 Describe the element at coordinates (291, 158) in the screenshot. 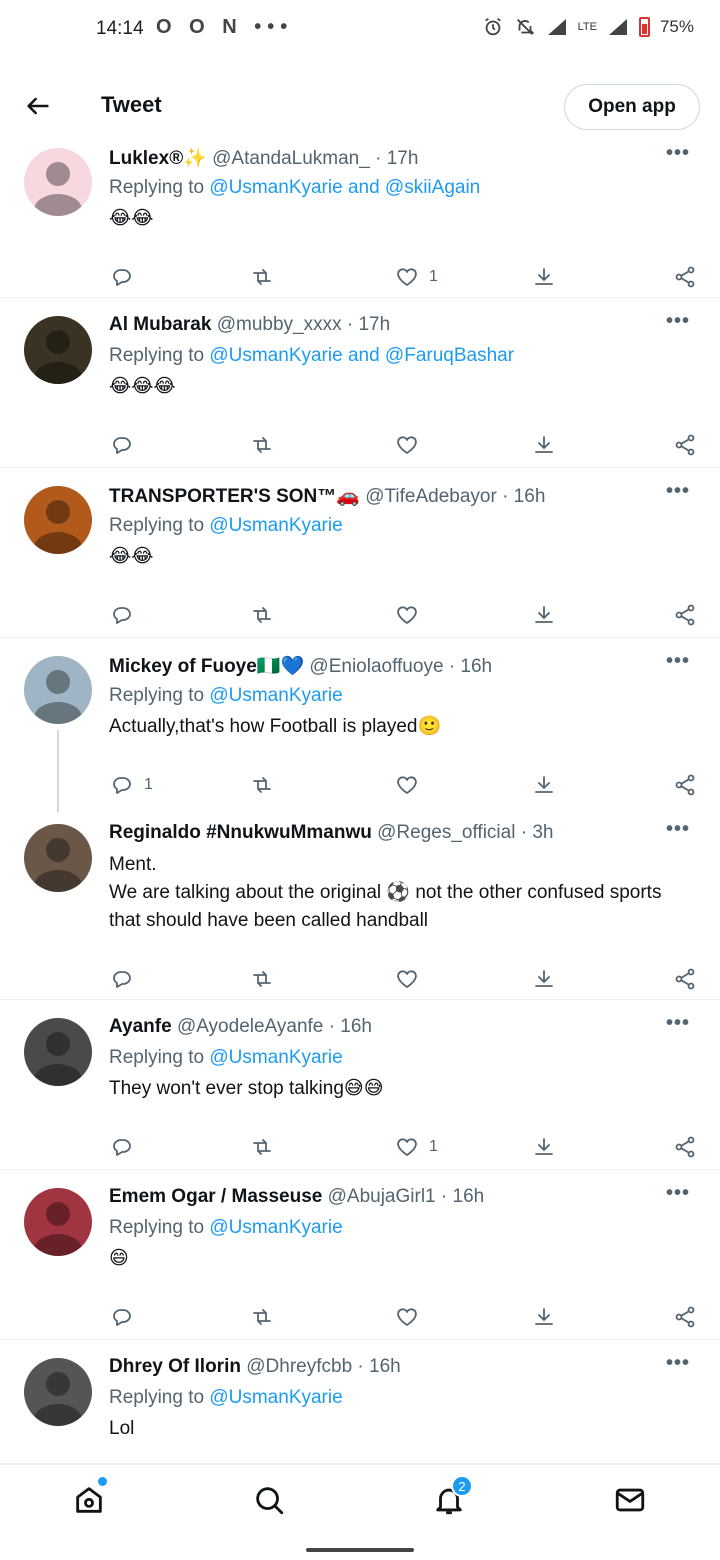

I see `user-handle: @AtandaLukman_` at that location.